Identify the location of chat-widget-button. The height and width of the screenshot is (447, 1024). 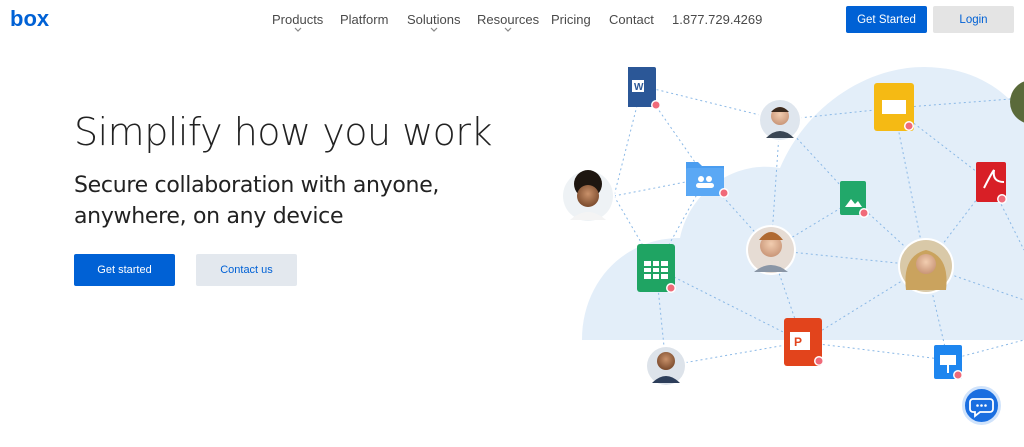
(981, 405).